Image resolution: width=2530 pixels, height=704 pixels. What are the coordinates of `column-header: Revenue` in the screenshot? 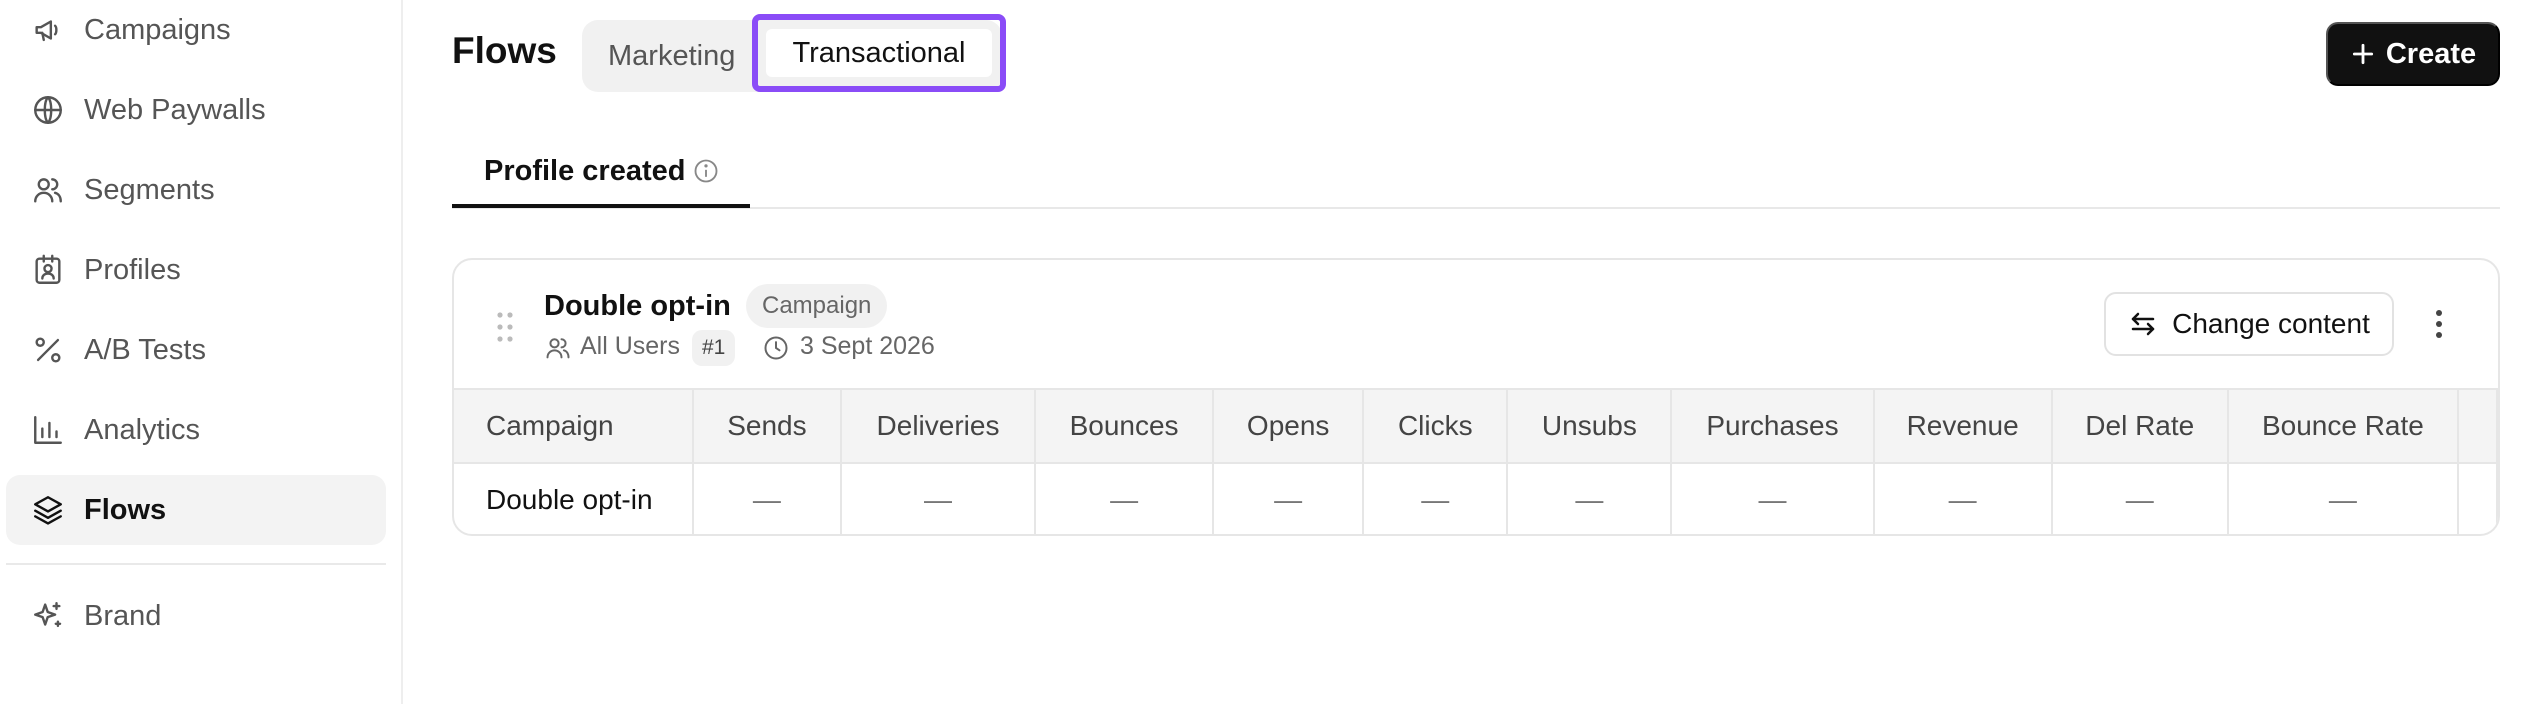 It's located at (1963, 426).